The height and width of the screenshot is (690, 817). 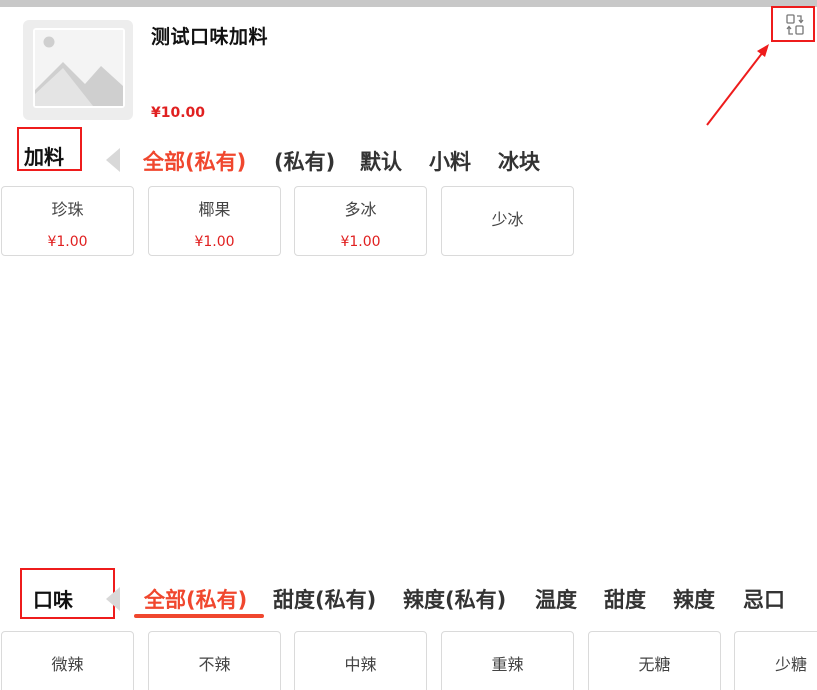 I want to click on flavor-option-card: 中辣, so click(x=360, y=660).